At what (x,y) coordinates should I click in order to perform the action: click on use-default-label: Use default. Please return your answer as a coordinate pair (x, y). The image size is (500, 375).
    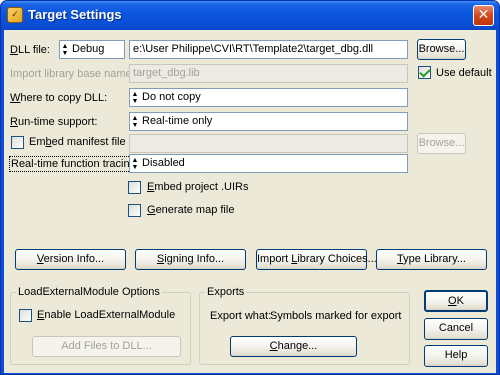
    Looking at the image, I should click on (464, 73).